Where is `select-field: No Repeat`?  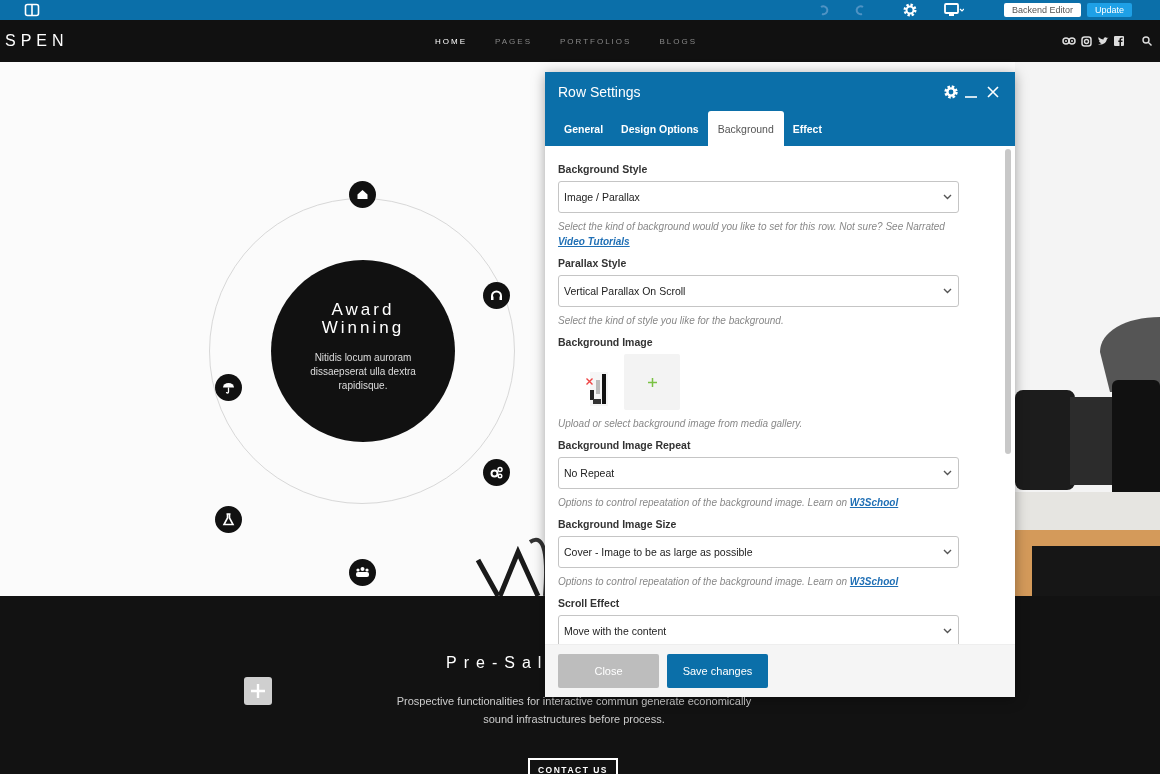
select-field: No Repeat is located at coordinates (758, 473).